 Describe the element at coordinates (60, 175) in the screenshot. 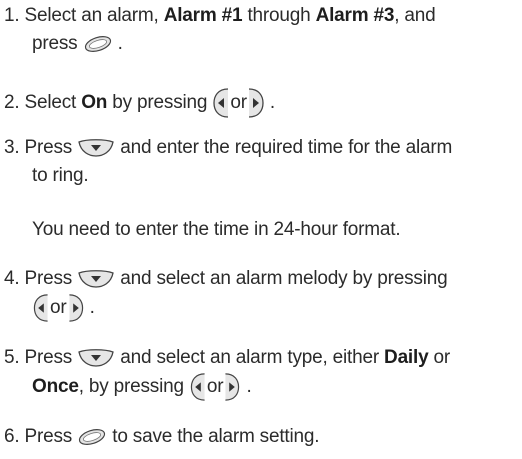

I see `step-text: to ring.` at that location.